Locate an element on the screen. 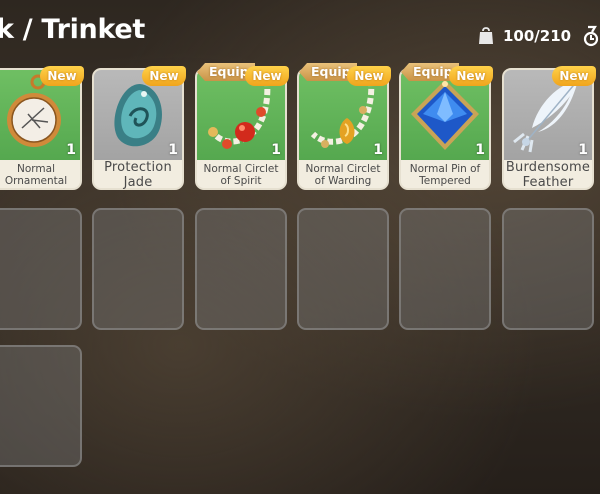 The width and height of the screenshot is (600, 494). item-name: Normal Ornamental is located at coordinates (36, 175).